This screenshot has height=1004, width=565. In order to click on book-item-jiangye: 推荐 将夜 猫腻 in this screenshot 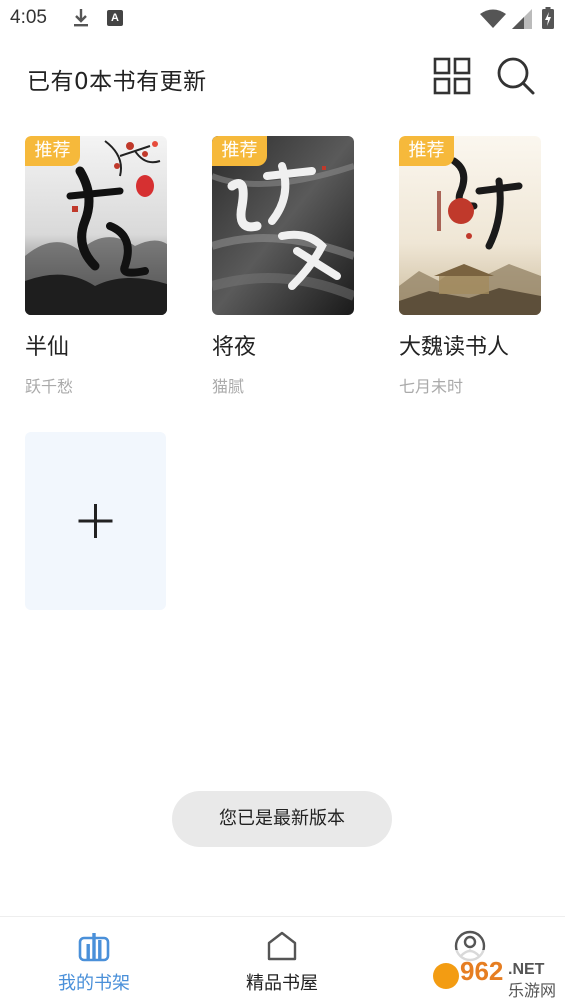, I will do `click(283, 266)`.